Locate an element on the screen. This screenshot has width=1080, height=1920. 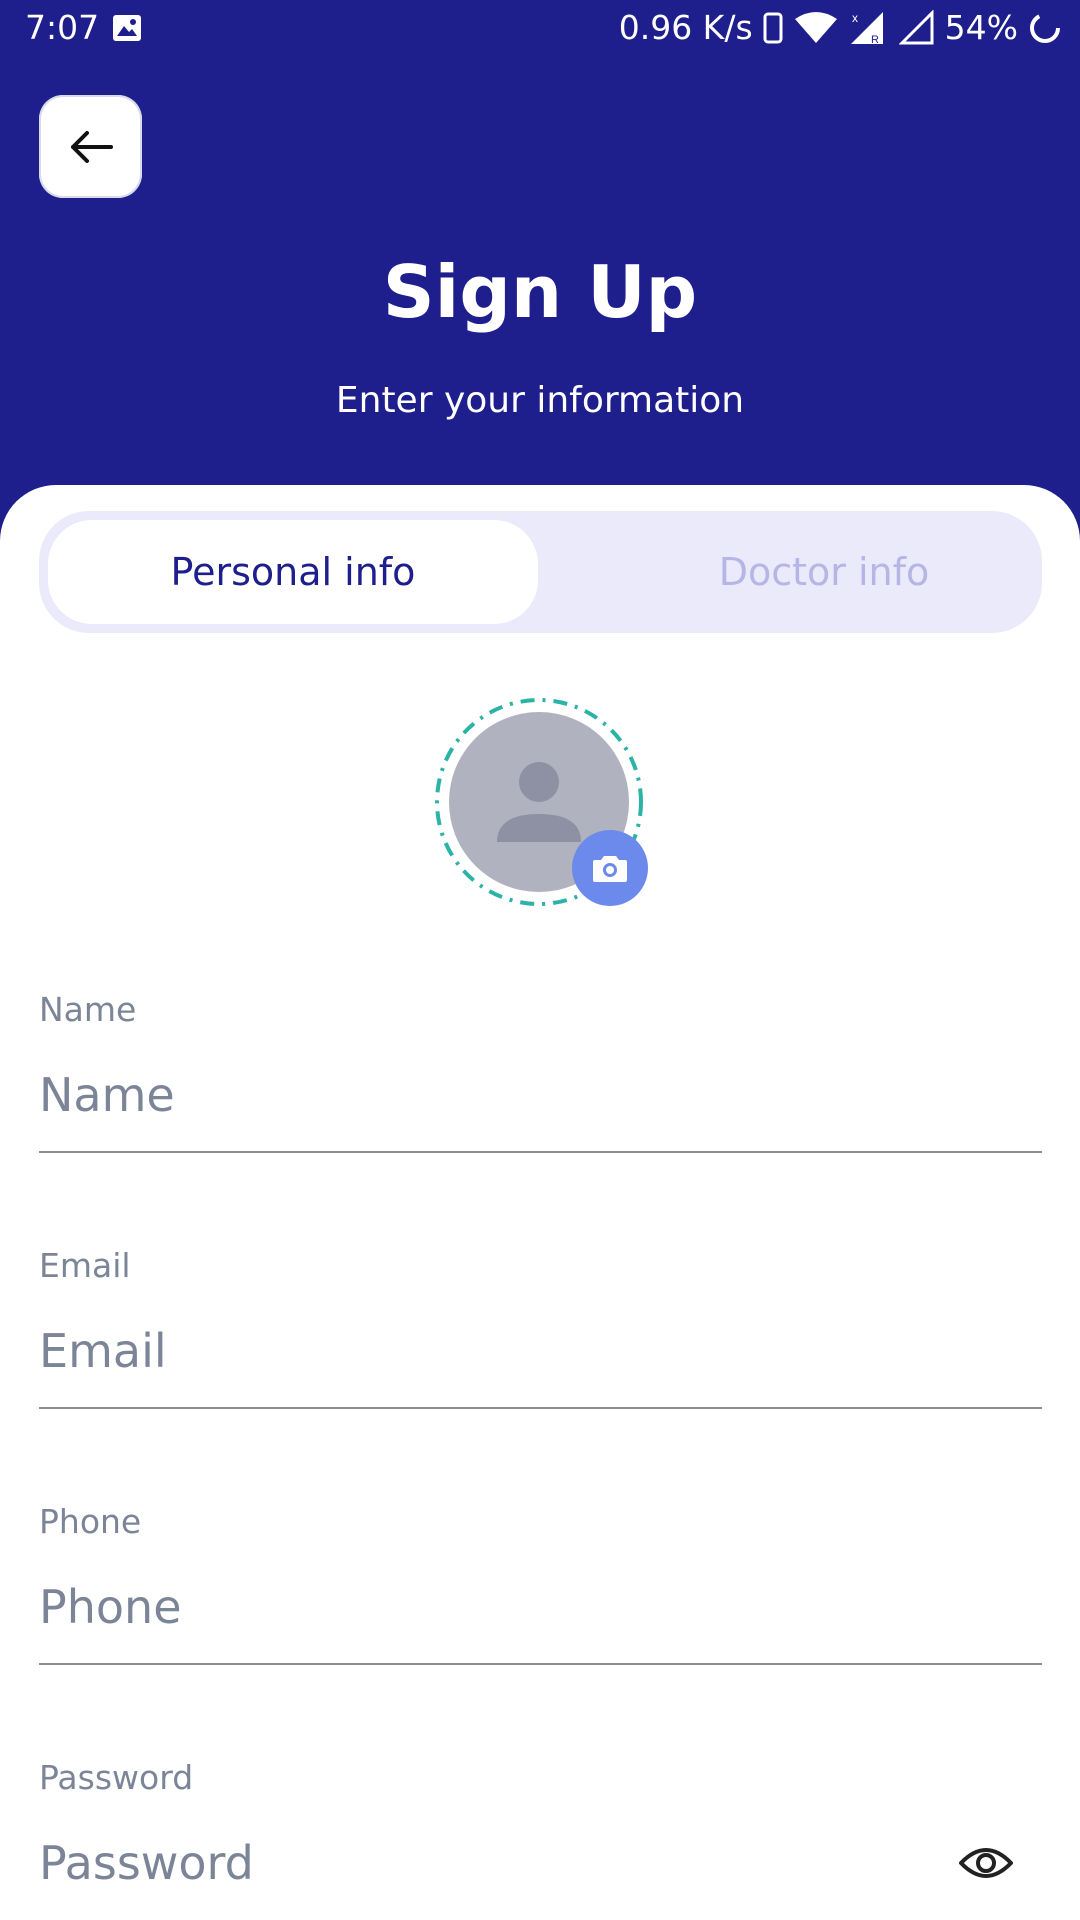
email-field-group: Email is located at coordinates (540, 1331).